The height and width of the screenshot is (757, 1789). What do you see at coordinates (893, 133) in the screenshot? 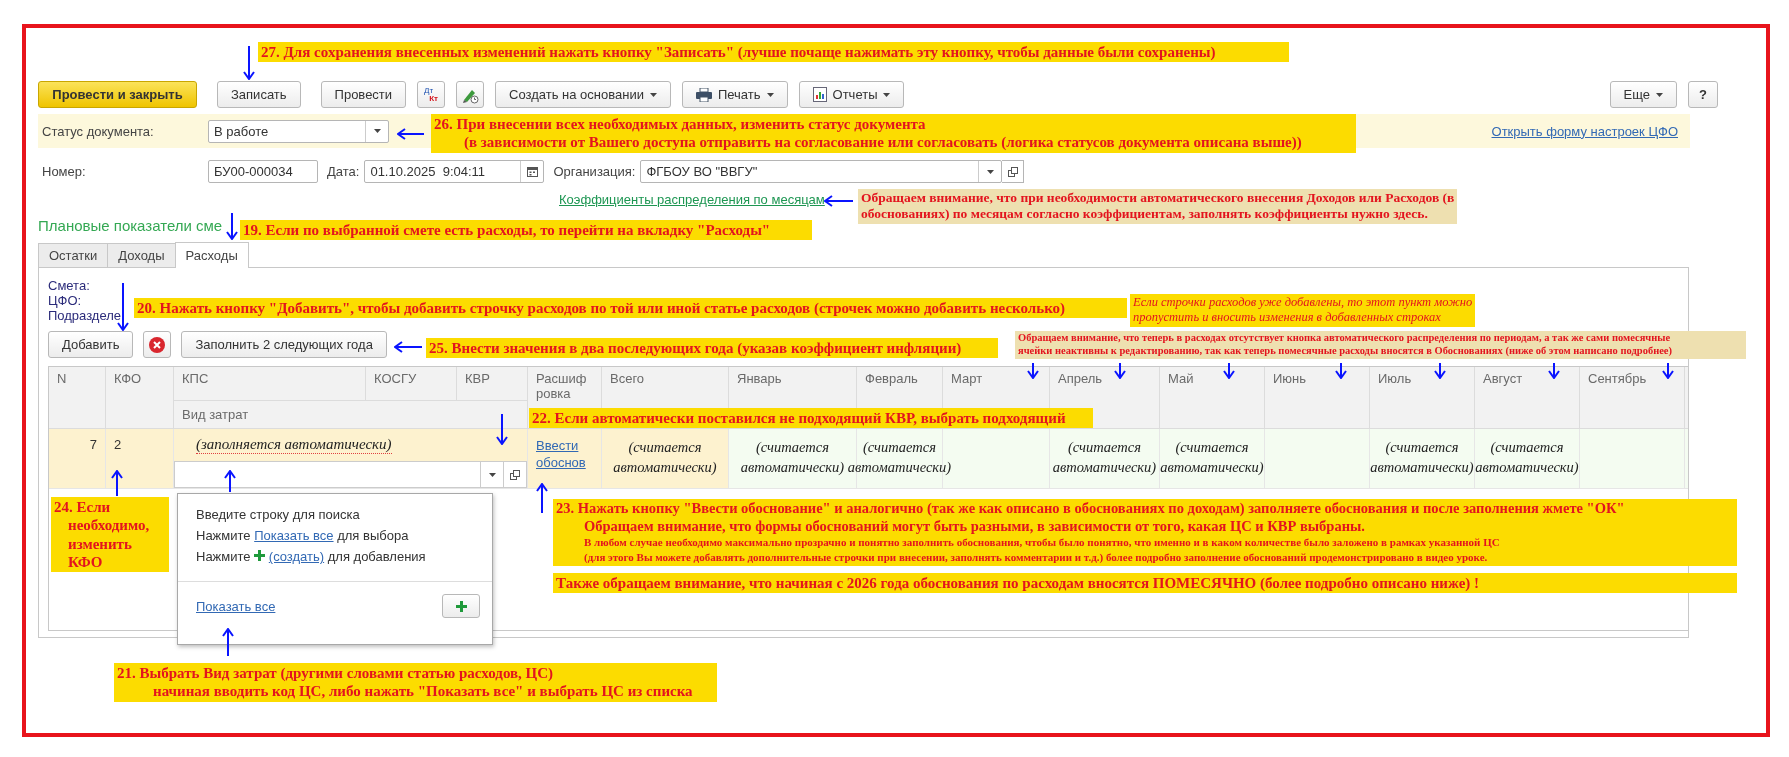
I see `callout-note: 26. При внесении всех необходимых данных, изменить статус документа (в зависимости от Вашего доступа отправить на согласование или согласовать (логика статусов документа описана выше))` at bounding box center [893, 133].